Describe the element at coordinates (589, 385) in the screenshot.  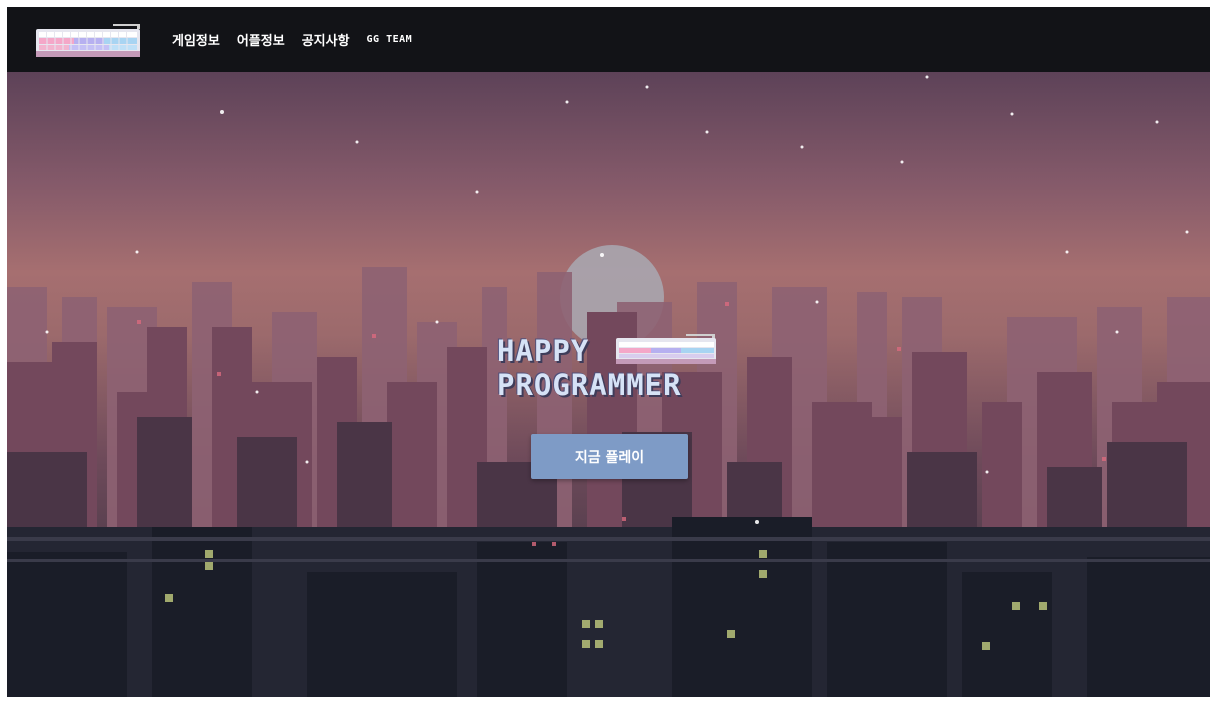
I see `hero-title-line-2: PROGRAMMER` at that location.